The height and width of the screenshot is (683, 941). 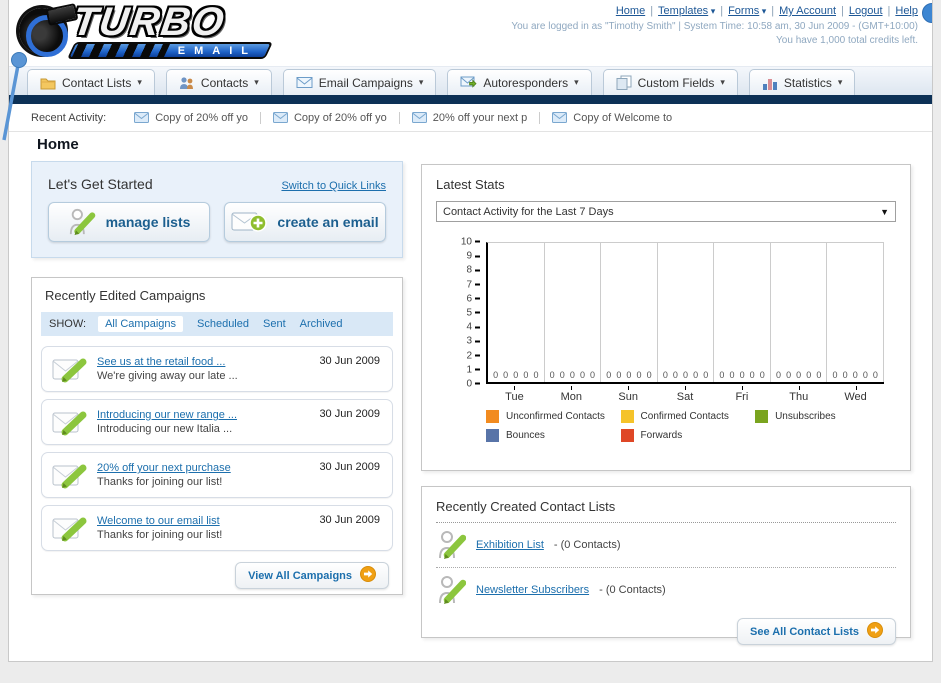 I want to click on chart-y-axis: 10 9 8 7 6 5 4 3 2 1 0, so click(x=461, y=313).